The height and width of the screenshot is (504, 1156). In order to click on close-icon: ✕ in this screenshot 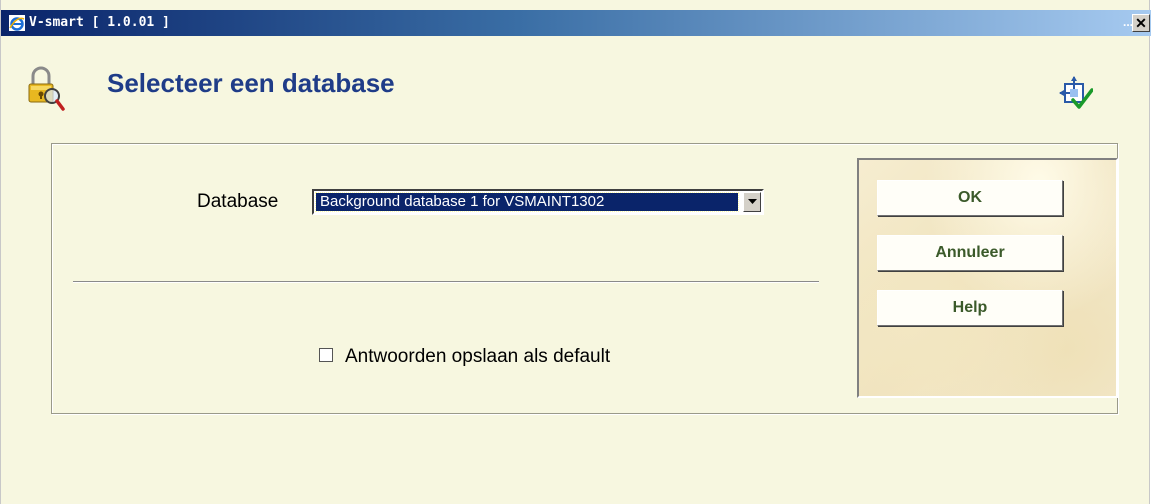, I will do `click(1141, 23)`.